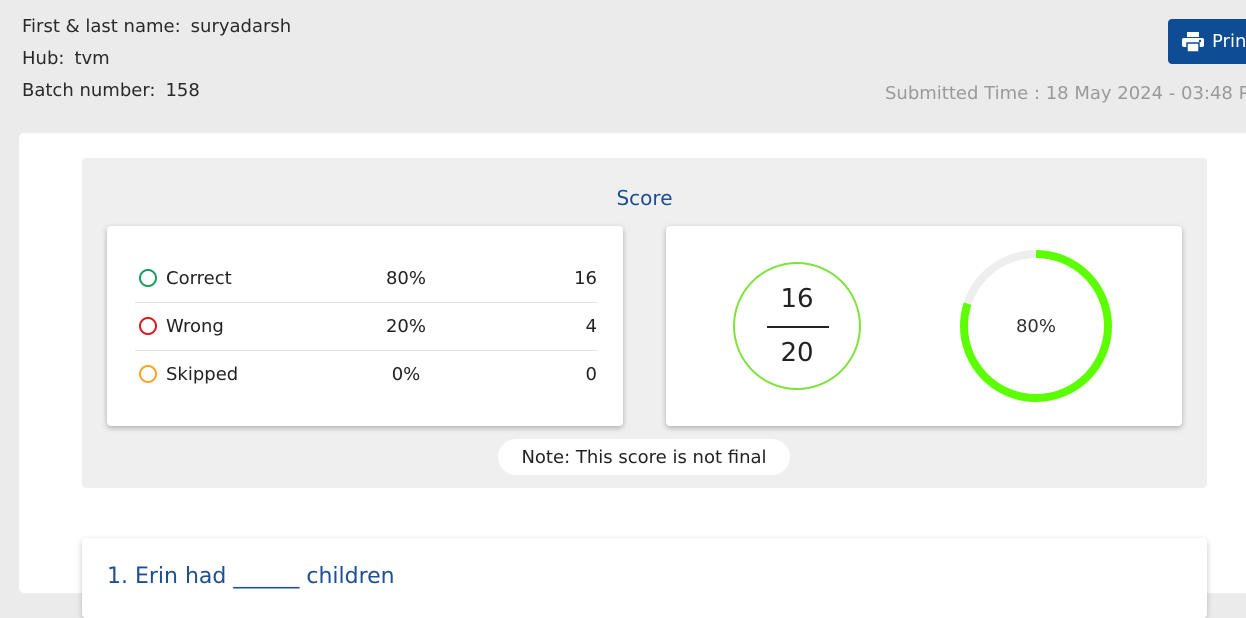  What do you see at coordinates (585, 278) in the screenshot?
I see `row-count: 16` at bounding box center [585, 278].